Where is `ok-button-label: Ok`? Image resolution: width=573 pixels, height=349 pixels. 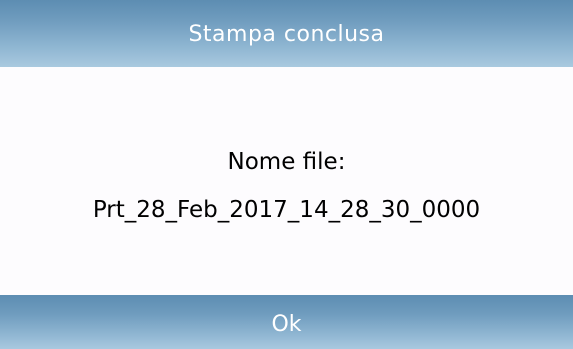 ok-button-label: Ok is located at coordinates (286, 324).